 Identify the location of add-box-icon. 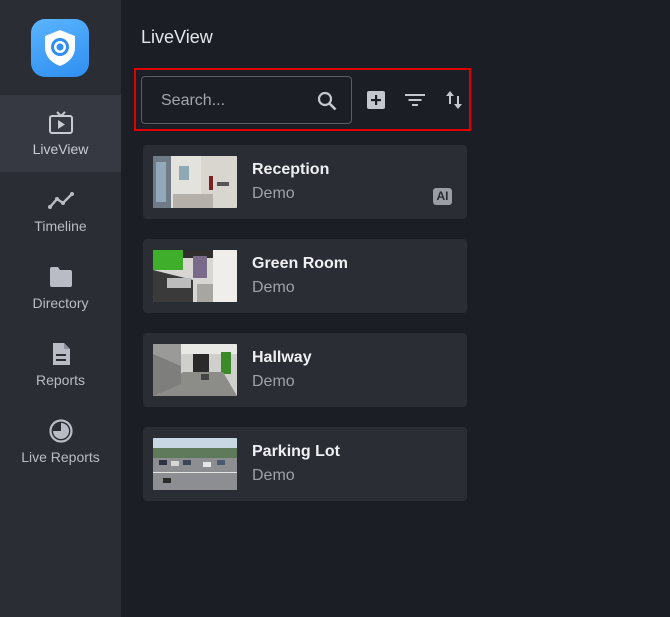
(376, 100).